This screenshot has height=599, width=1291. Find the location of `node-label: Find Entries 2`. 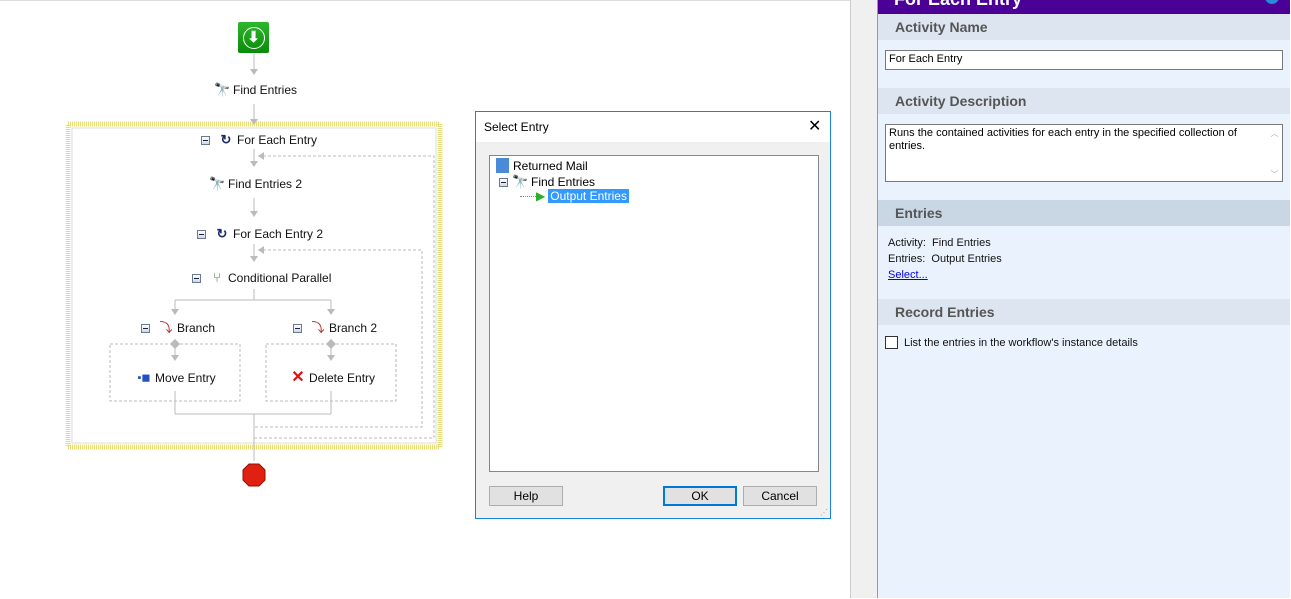

node-label: Find Entries 2 is located at coordinates (265, 184).